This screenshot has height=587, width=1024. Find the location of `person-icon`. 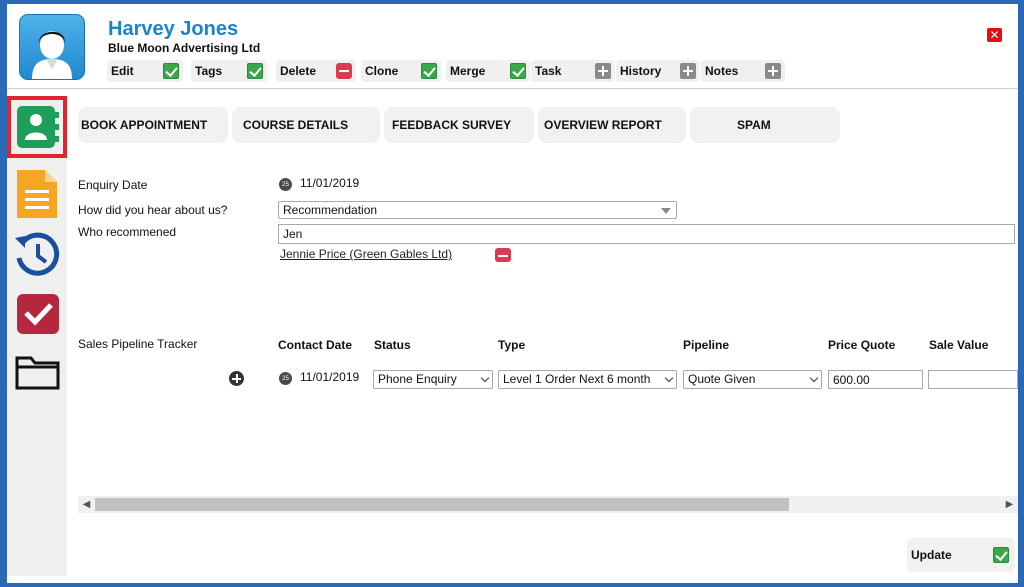

person-icon is located at coordinates (52, 55).